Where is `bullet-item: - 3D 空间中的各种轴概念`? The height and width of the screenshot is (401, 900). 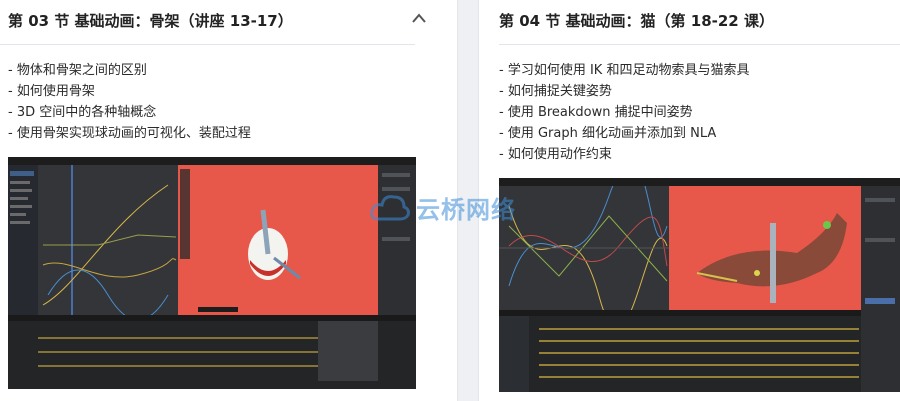 bullet-item: - 3D 空间中的各种轴概念 is located at coordinates (82, 112).